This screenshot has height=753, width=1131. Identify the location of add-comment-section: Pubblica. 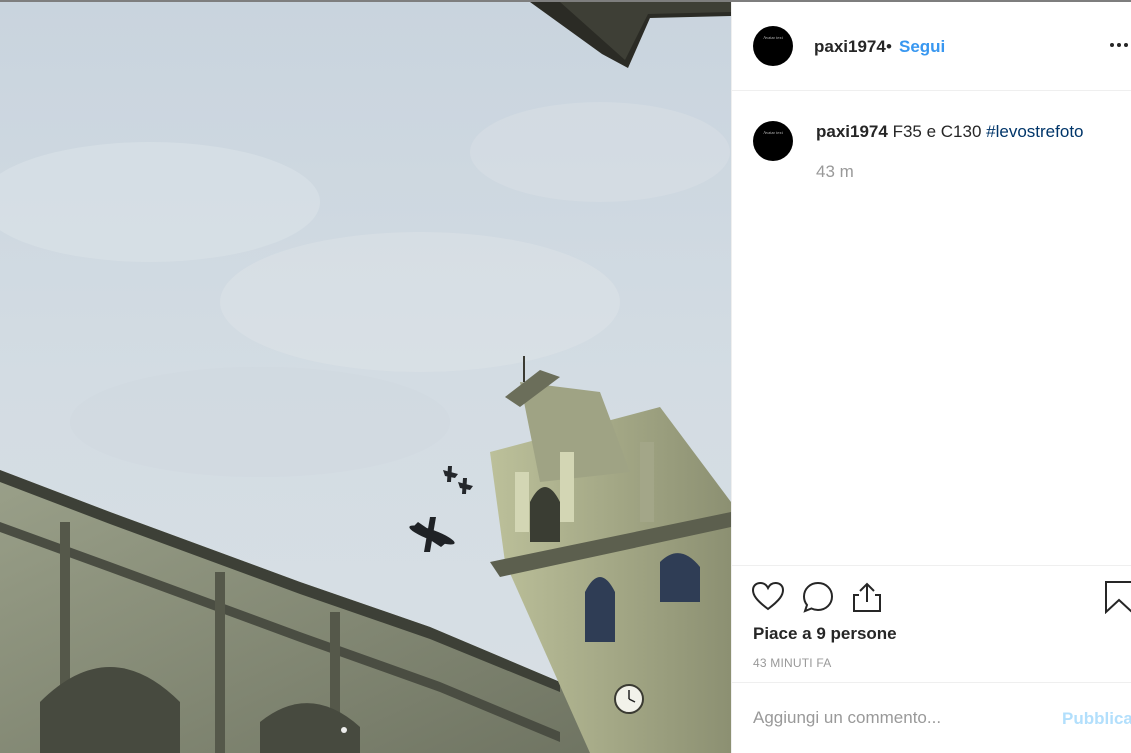
(931, 717).